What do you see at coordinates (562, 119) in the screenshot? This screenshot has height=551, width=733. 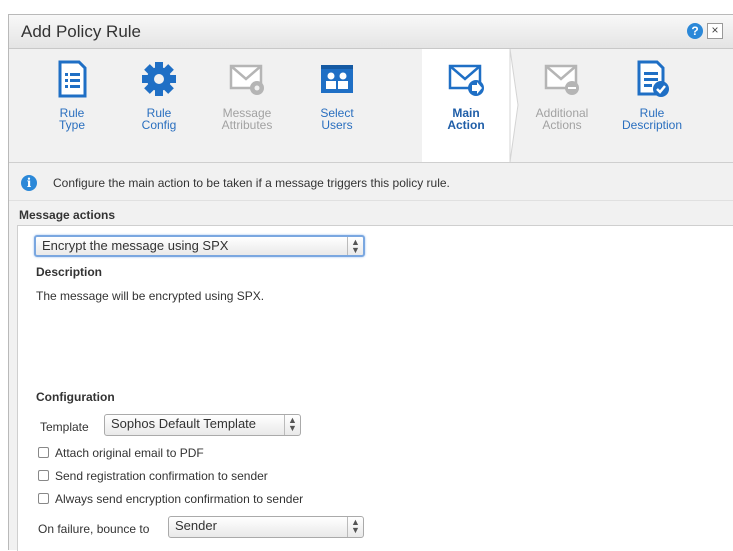 I see `step-label: Additional Actions` at bounding box center [562, 119].